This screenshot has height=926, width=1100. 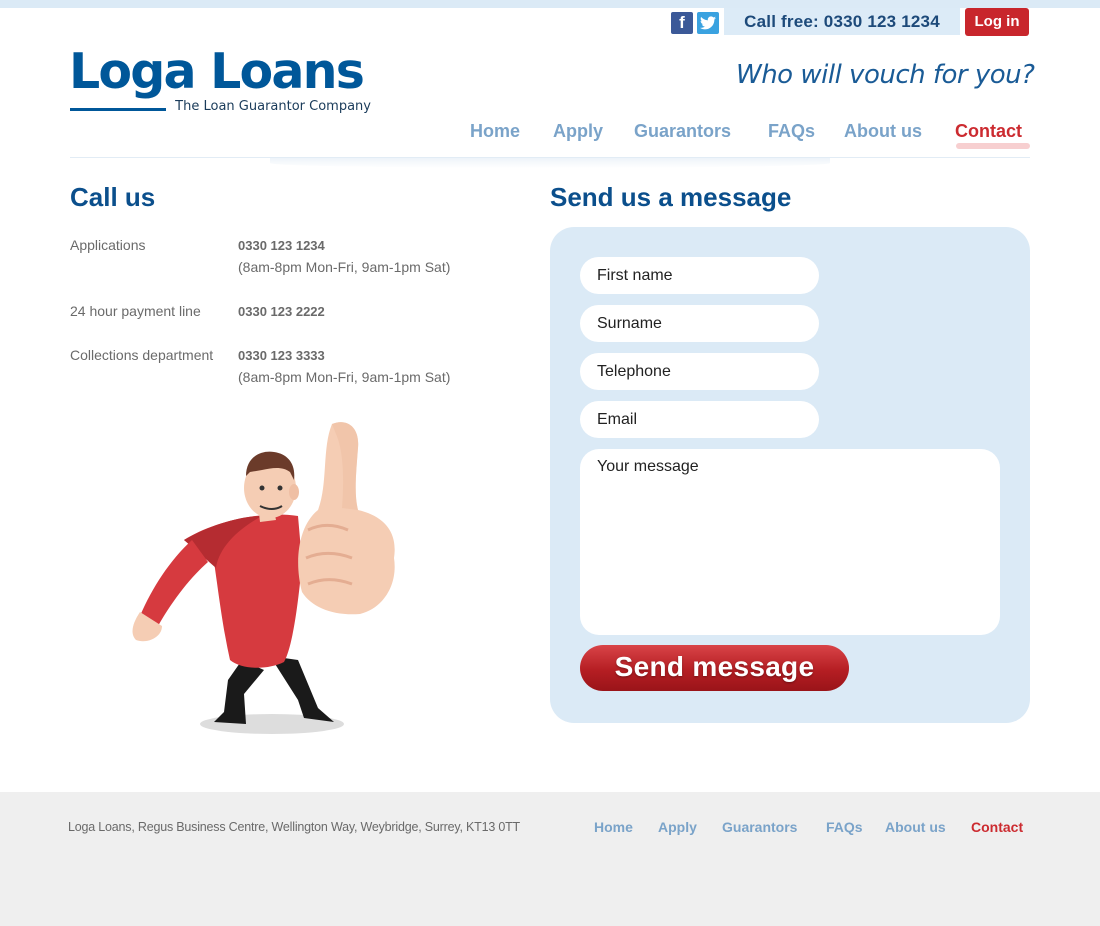 I want to click on contact-hours-collections: (8am-8pm Mon-Fri, 9am-1pm Sat), so click(x=344, y=377).